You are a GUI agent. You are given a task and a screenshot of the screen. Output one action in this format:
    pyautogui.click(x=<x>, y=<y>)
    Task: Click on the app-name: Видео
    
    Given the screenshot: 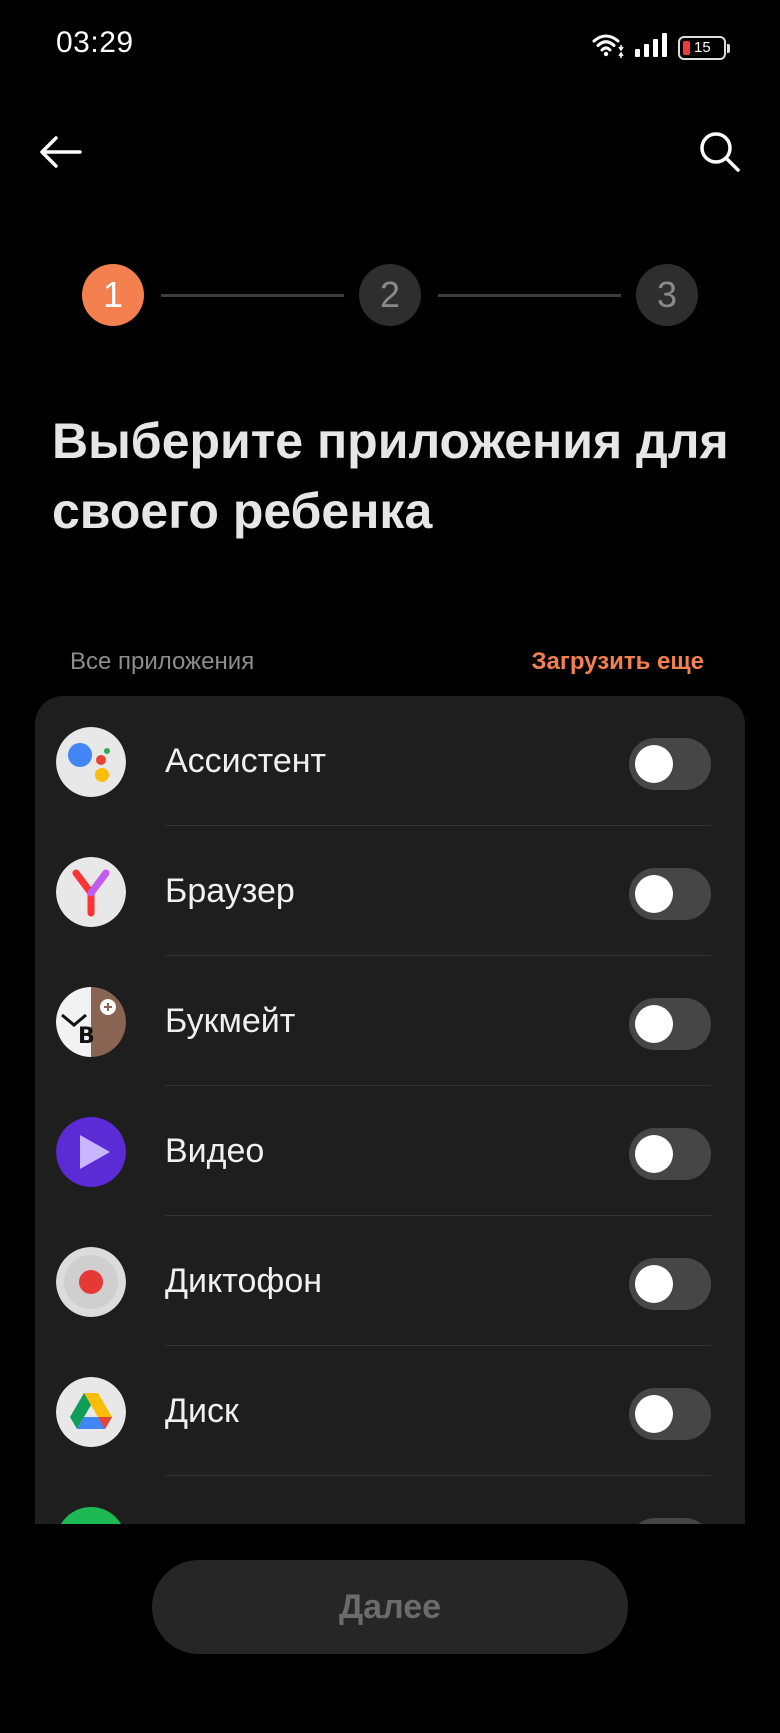 What is the action you would take?
    pyautogui.click(x=215, y=1151)
    